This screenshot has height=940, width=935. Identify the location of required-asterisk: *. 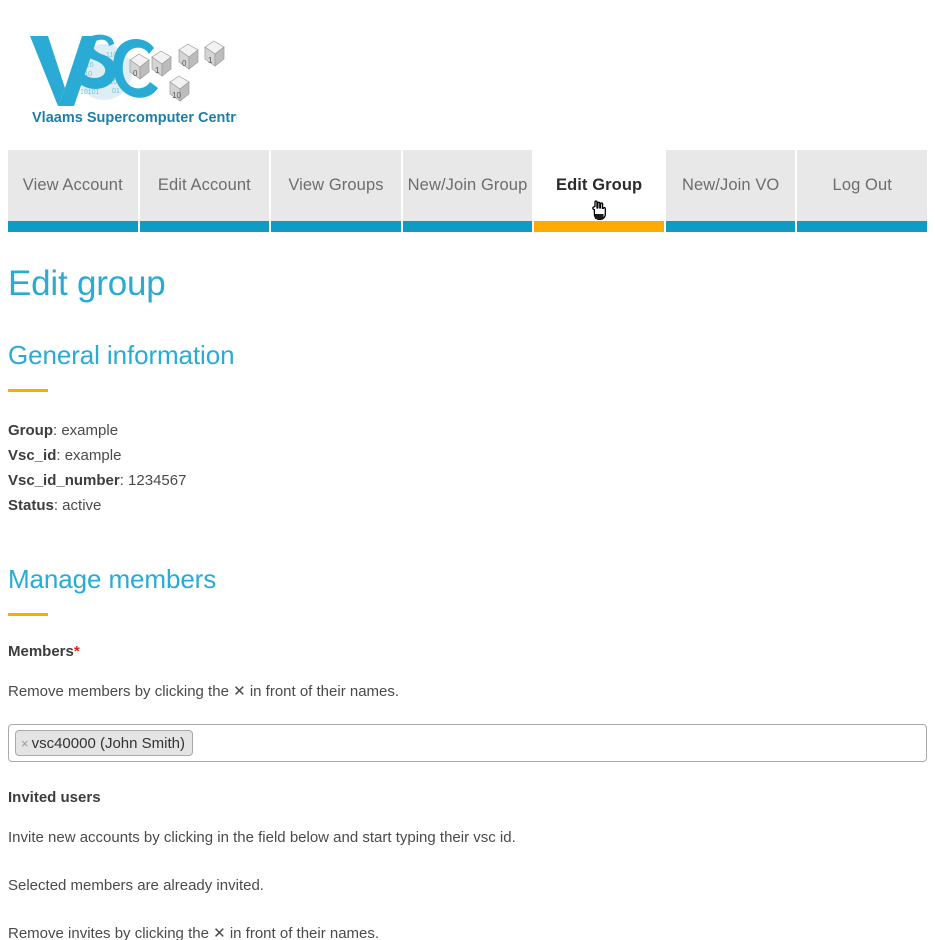
(76, 651).